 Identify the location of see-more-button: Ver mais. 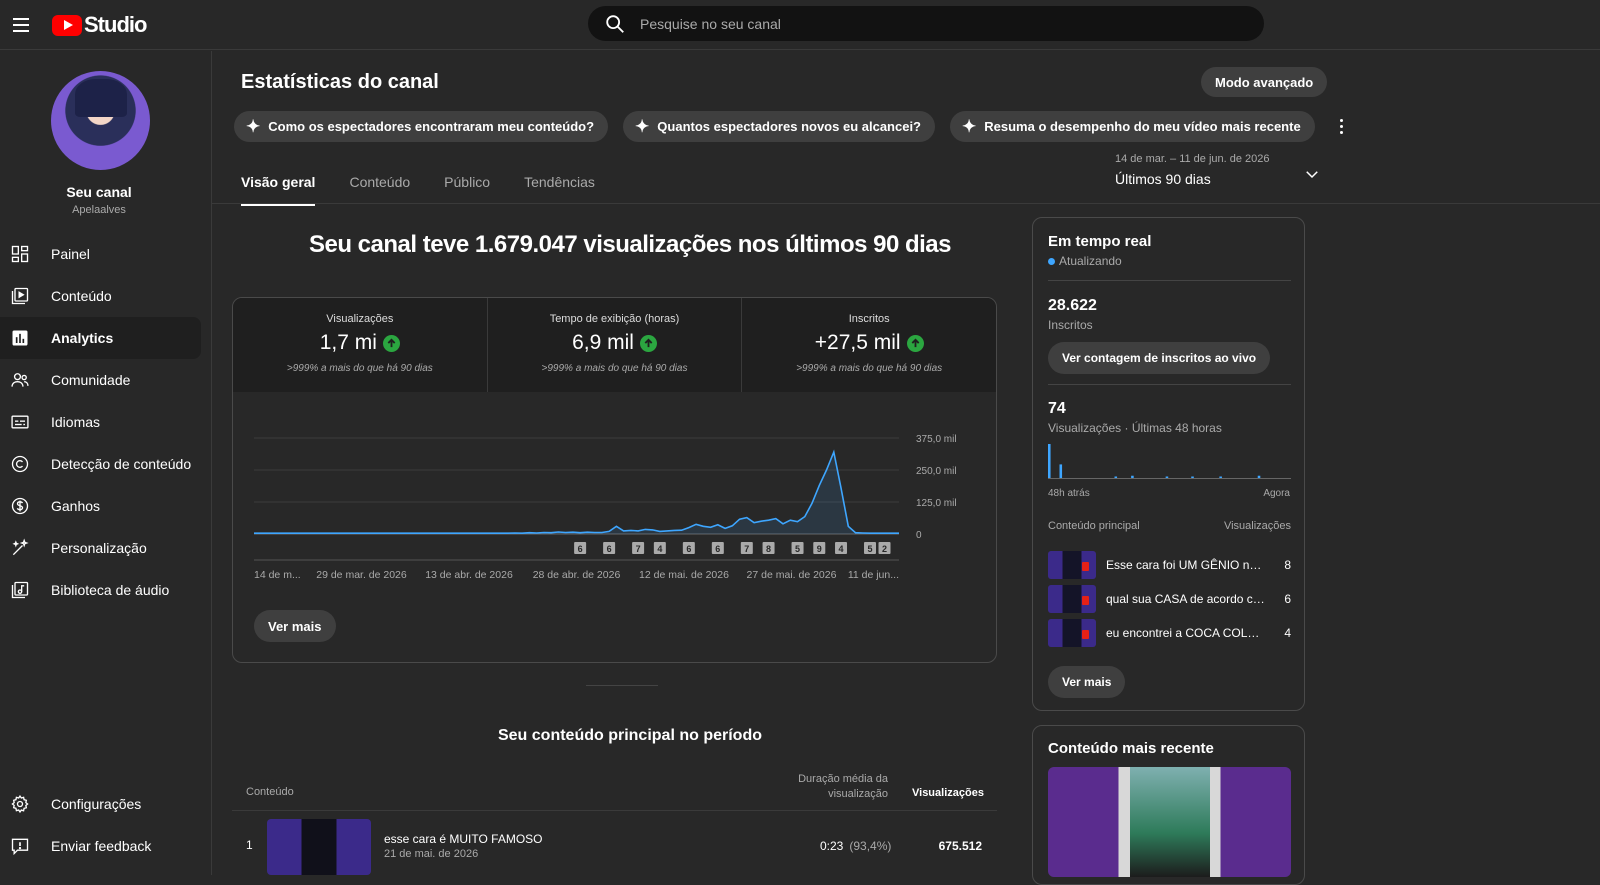
(295, 626).